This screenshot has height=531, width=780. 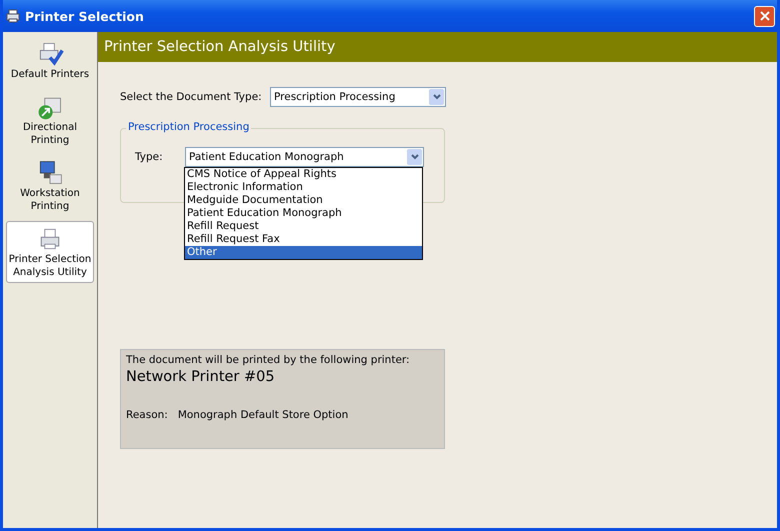 I want to click on sidebar-item: Default Printers, so click(x=50, y=60).